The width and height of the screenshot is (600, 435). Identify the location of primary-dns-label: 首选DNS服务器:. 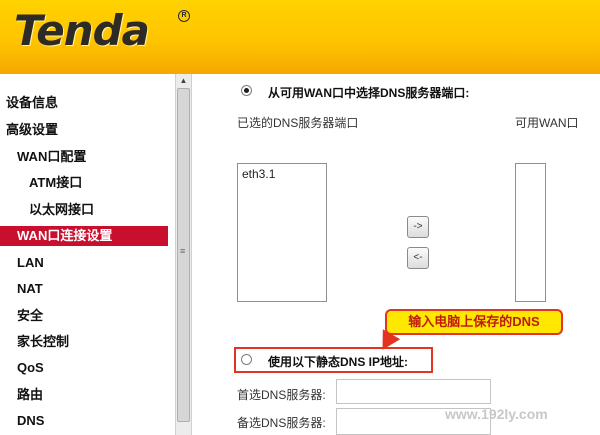
(281, 395).